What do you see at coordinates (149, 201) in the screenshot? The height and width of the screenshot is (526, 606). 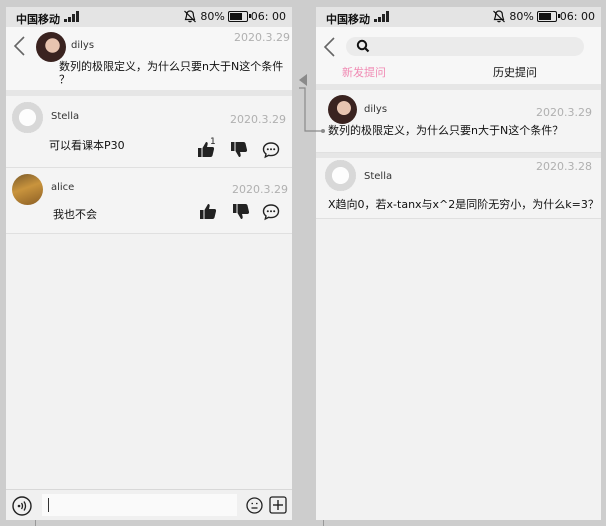 I see `reply-item: alice 2020.3.29 我也不会` at bounding box center [149, 201].